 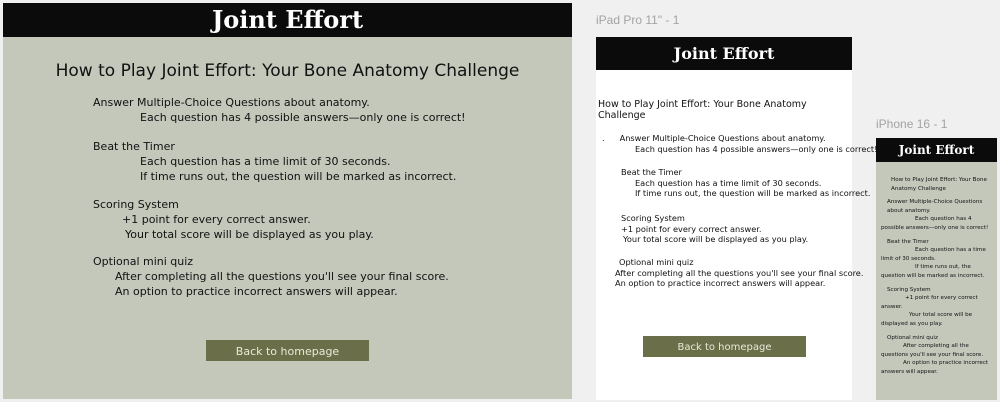 What do you see at coordinates (912, 124) in the screenshot?
I see `iphone-frame-label: iPhone 16 - 1` at bounding box center [912, 124].